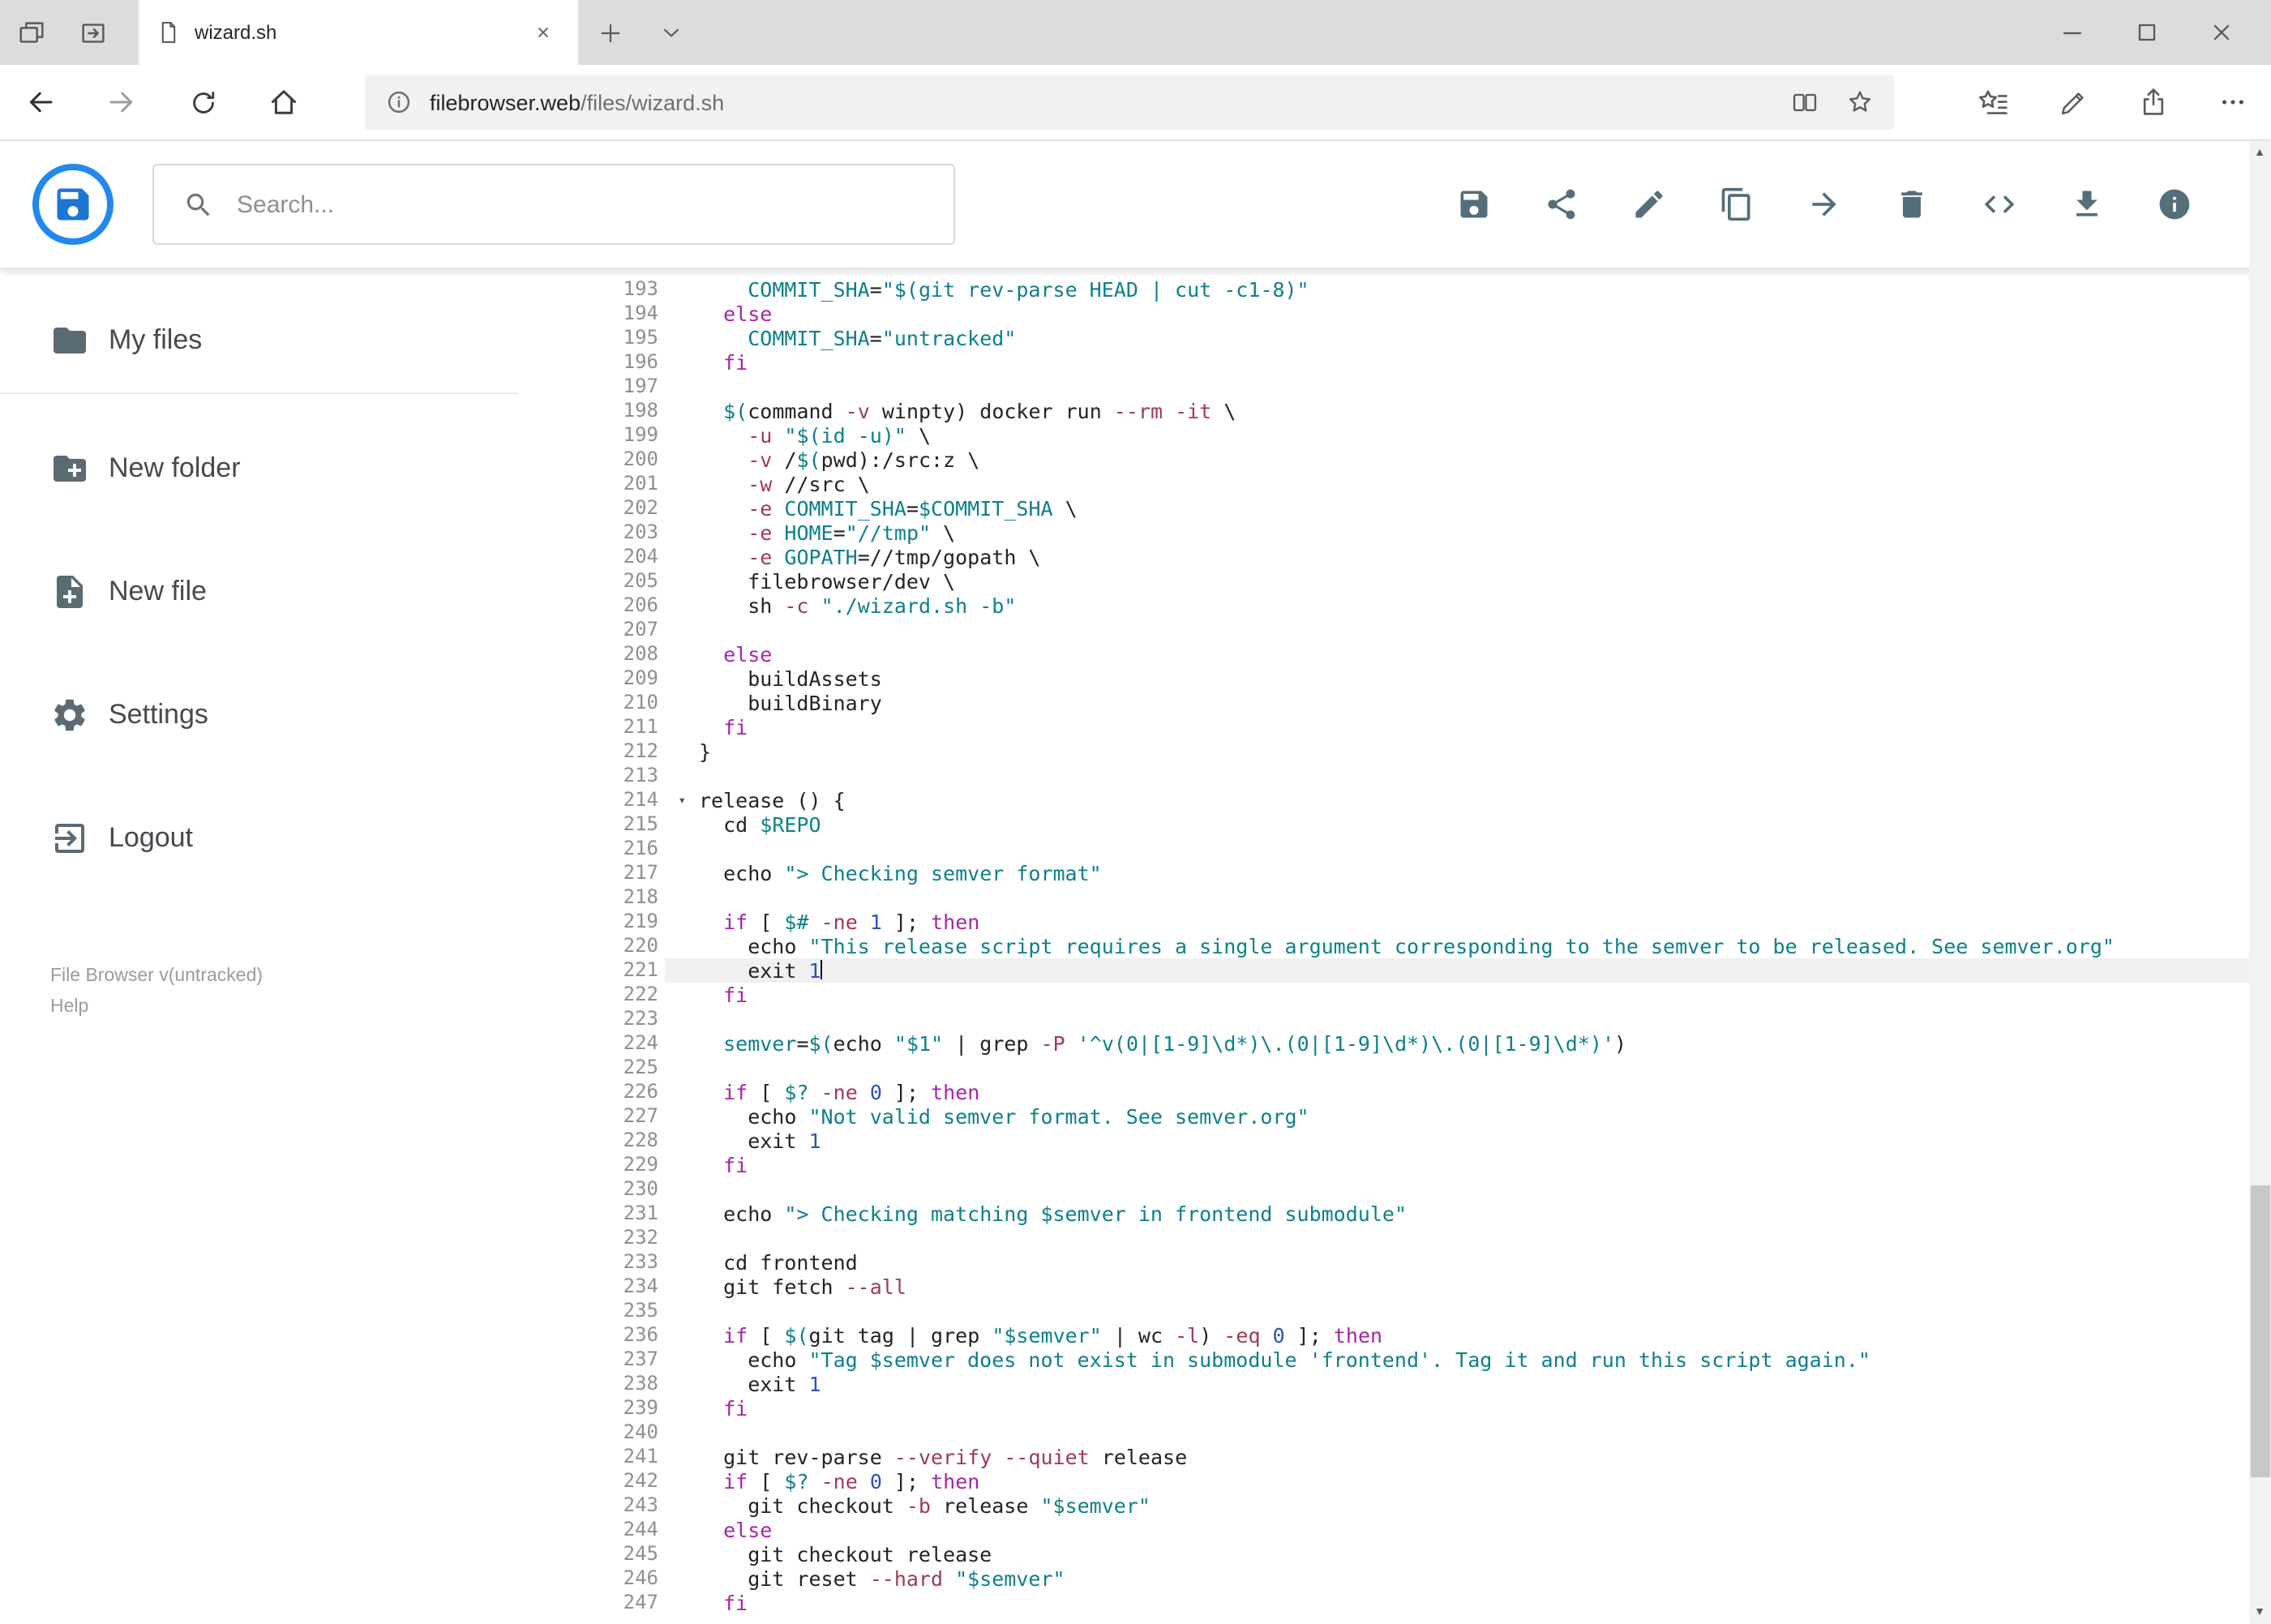 Image resolution: width=2271 pixels, height=1624 pixels. What do you see at coordinates (1383, 898) in the screenshot?
I see `code-line: 218` at bounding box center [1383, 898].